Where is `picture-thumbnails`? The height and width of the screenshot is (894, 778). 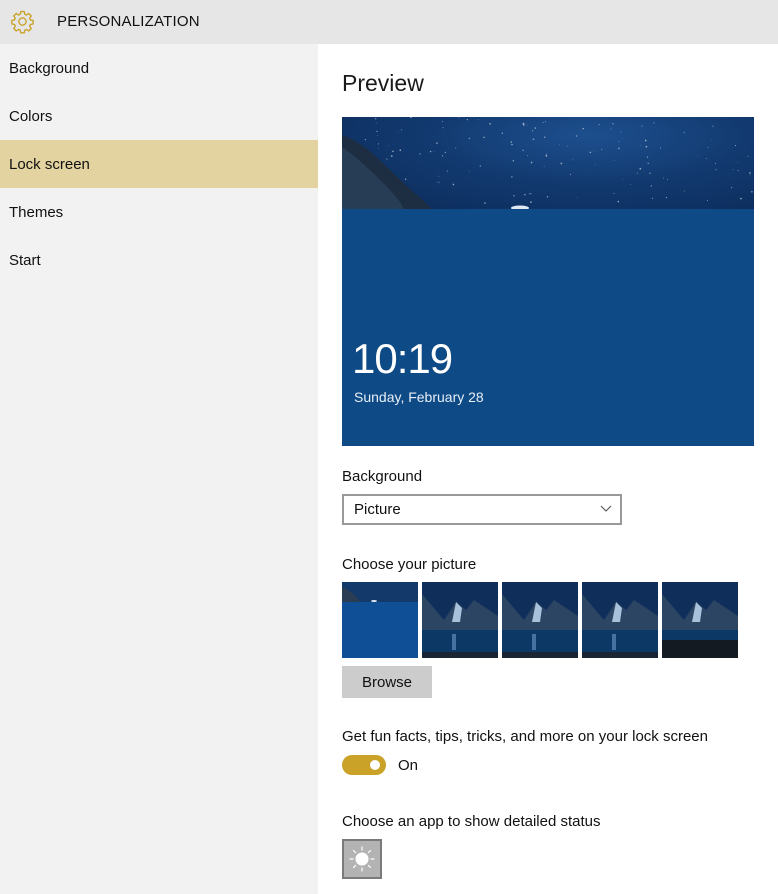 picture-thumbnails is located at coordinates (540, 620).